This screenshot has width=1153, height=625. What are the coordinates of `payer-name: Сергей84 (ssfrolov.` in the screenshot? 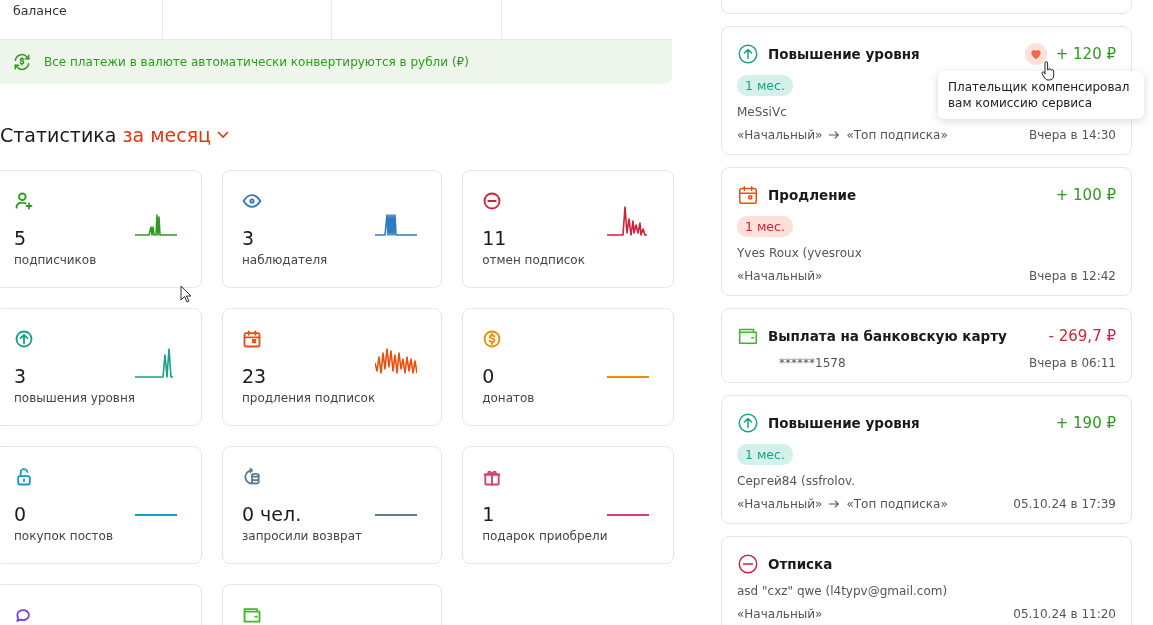 It's located at (796, 481).